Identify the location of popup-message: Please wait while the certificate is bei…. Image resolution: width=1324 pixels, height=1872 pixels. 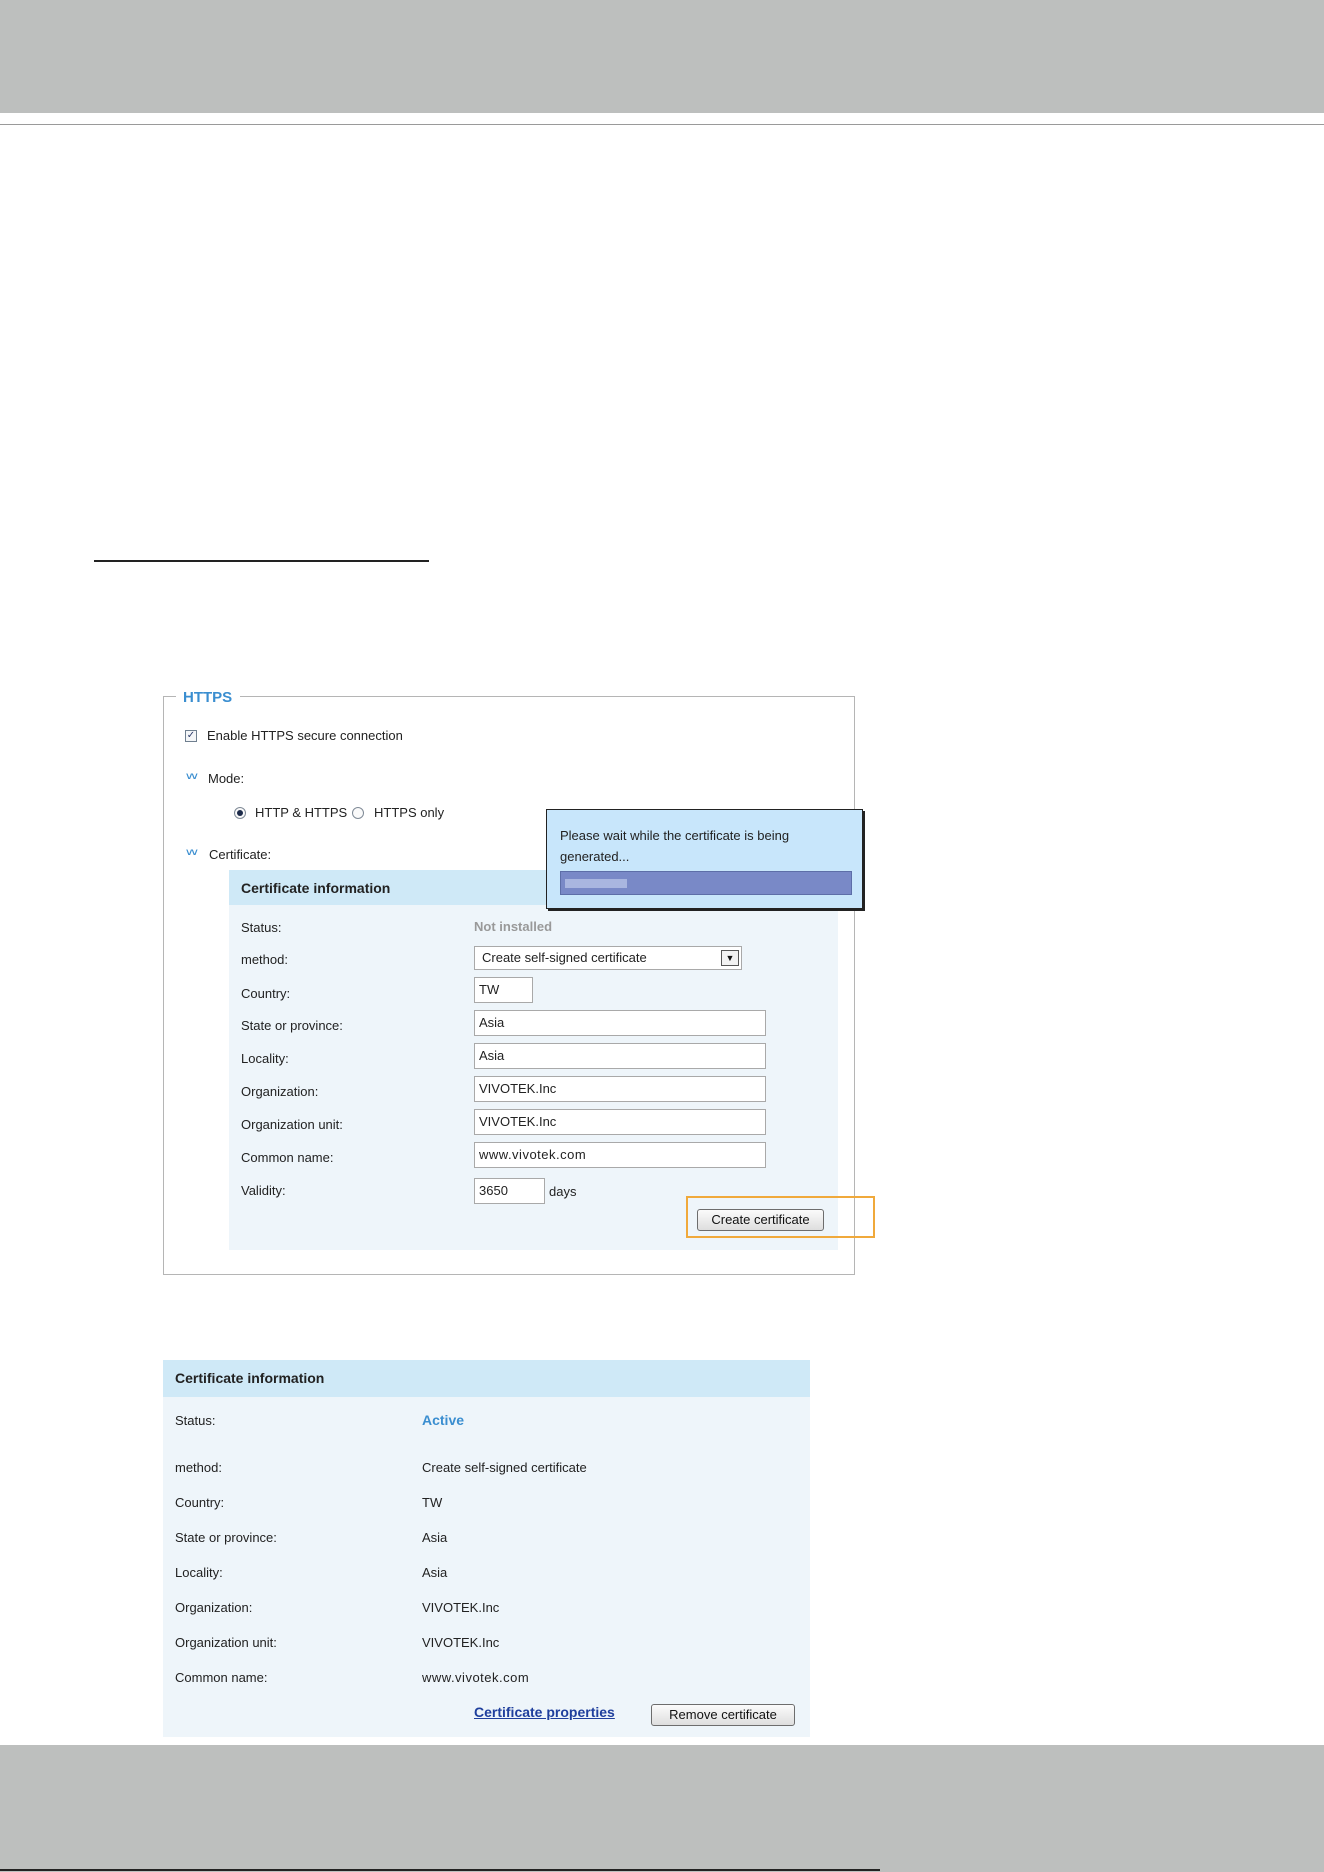
(675, 846).